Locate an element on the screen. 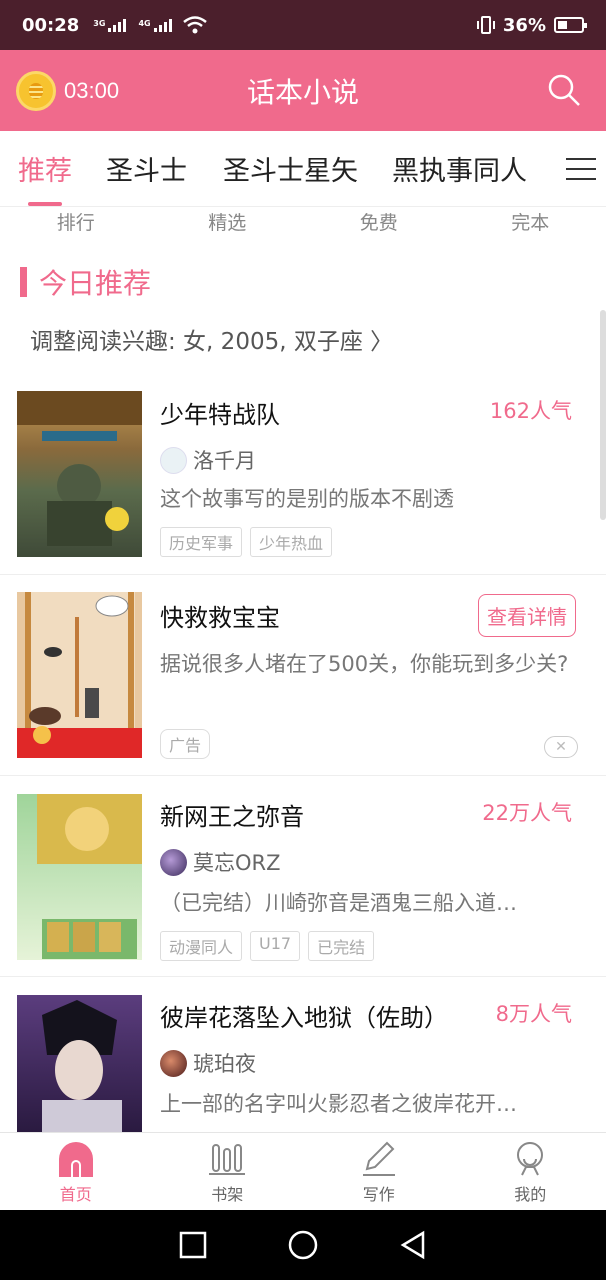 This screenshot has width=606, height=1280. tag-list: 动漫同人 U17 已完结 is located at coordinates (267, 946).